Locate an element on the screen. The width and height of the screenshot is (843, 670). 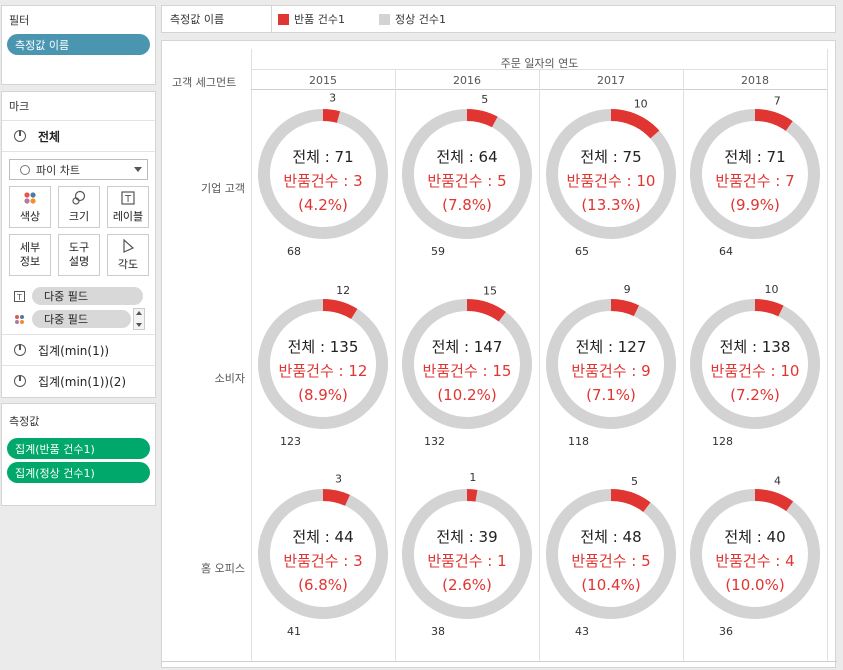
marks-agg2-label: 집계(min(1))(2) is located at coordinates (82, 381).